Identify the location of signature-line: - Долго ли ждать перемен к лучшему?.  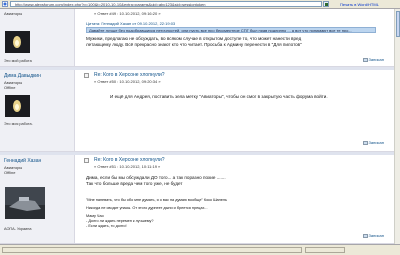
(120, 221).